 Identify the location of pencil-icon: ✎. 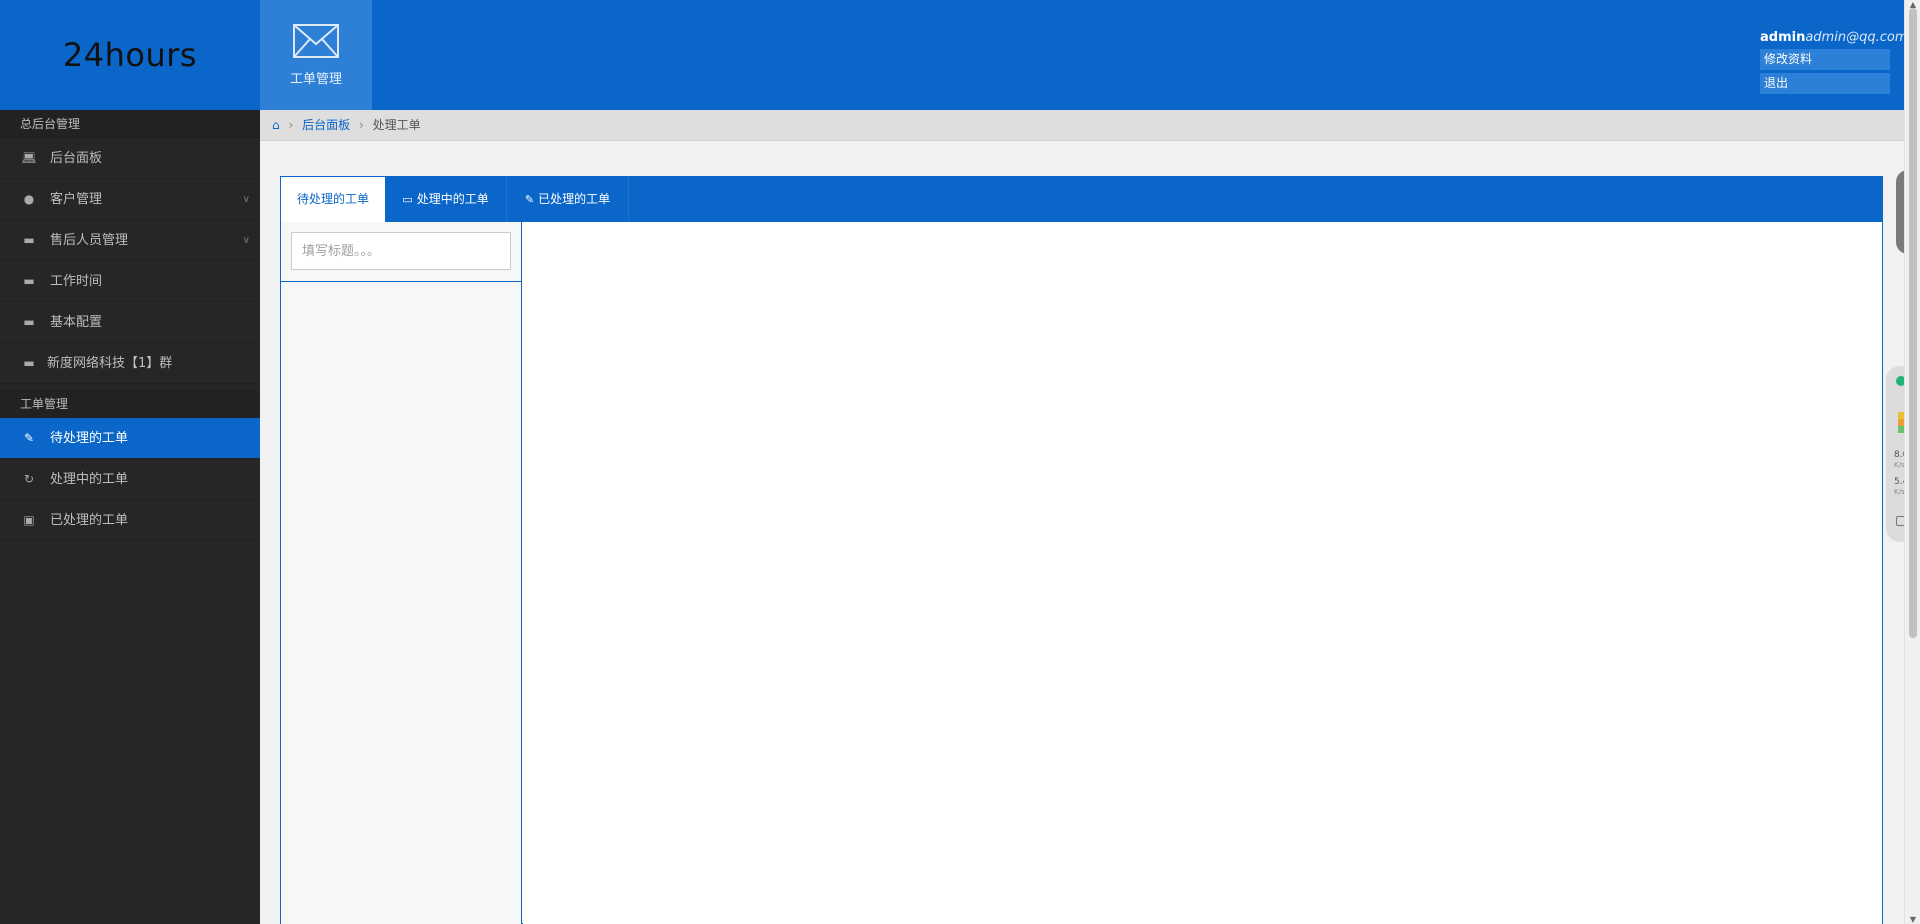
(29, 438).